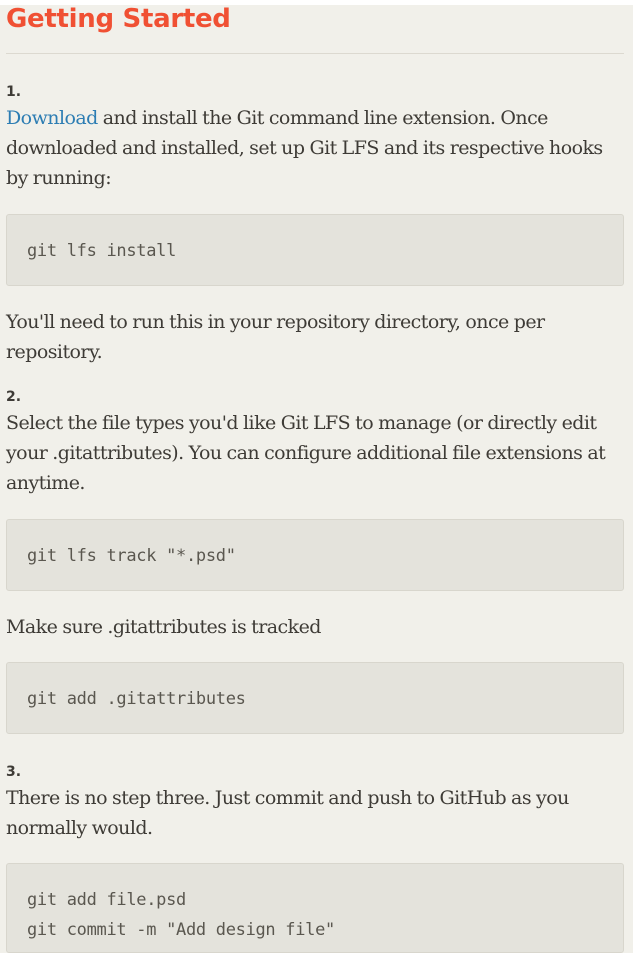 This screenshot has width=633, height=953. Describe the element at coordinates (315, 555) in the screenshot. I see `code-block-lfs-track: git lfs track "*.psd"` at that location.